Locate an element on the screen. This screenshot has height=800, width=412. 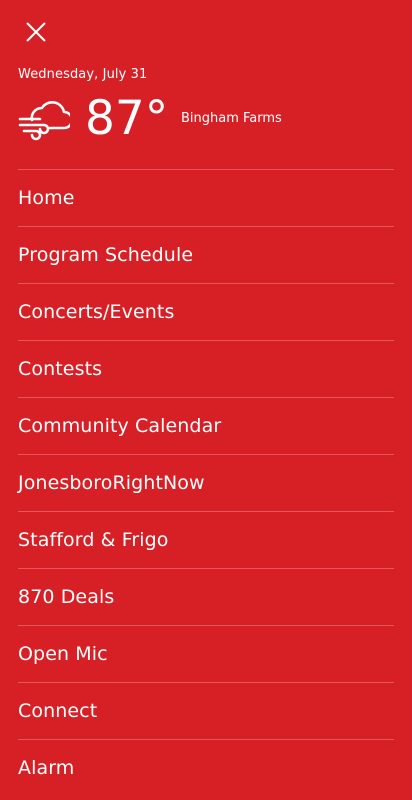
menu-item-label: 870 Deals is located at coordinates (66, 597).